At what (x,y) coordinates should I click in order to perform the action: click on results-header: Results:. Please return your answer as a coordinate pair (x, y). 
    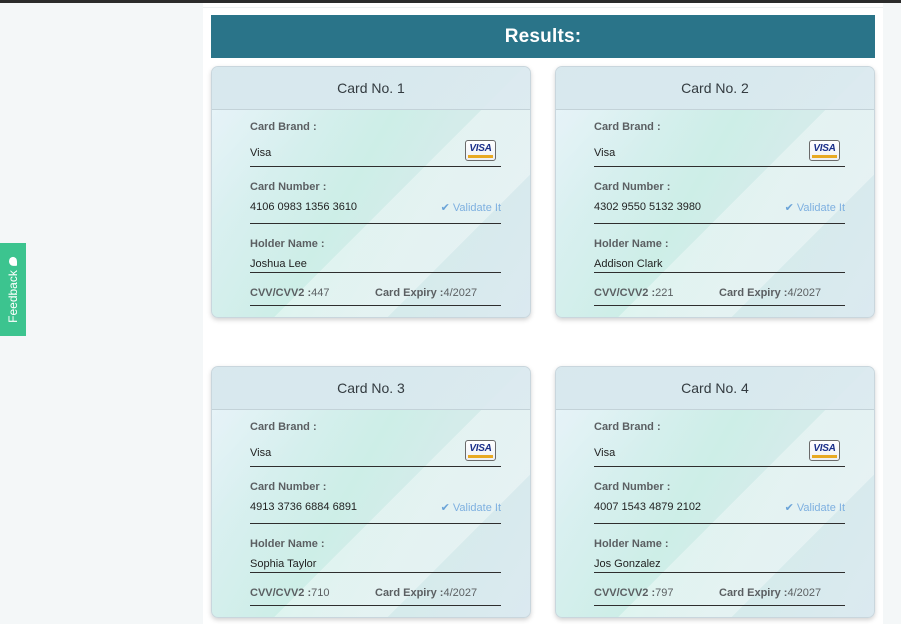
    Looking at the image, I should click on (543, 36).